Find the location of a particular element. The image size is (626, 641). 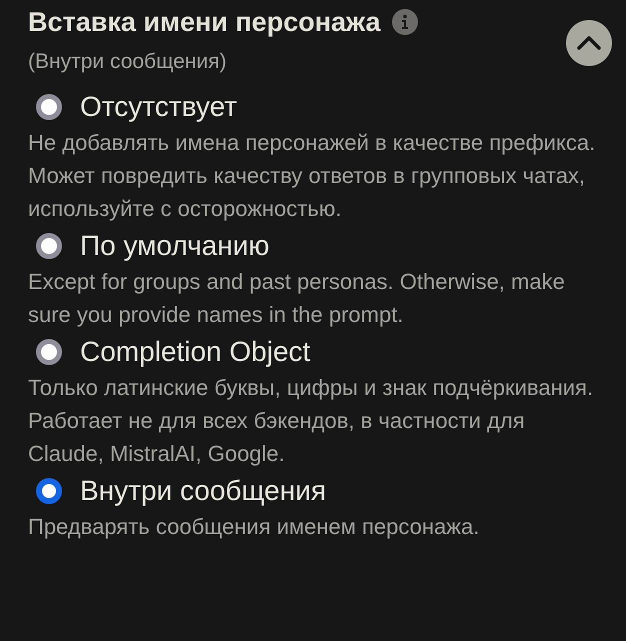

option-label: По умолчанию is located at coordinates (175, 246).